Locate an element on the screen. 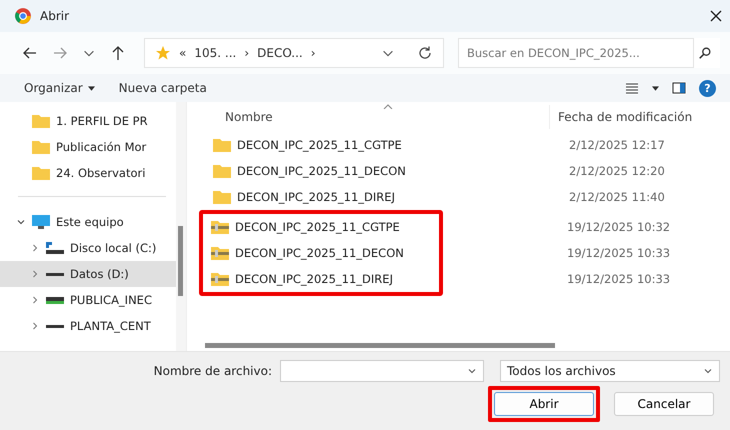 This screenshot has height=430, width=730. modified-date: 19/12/2025 10:32 is located at coordinates (618, 227).